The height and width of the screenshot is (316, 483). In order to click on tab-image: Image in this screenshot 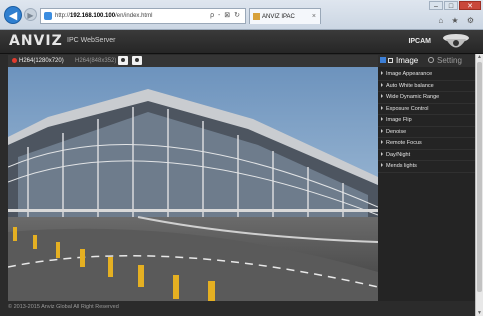, I will do `click(399, 61)`.